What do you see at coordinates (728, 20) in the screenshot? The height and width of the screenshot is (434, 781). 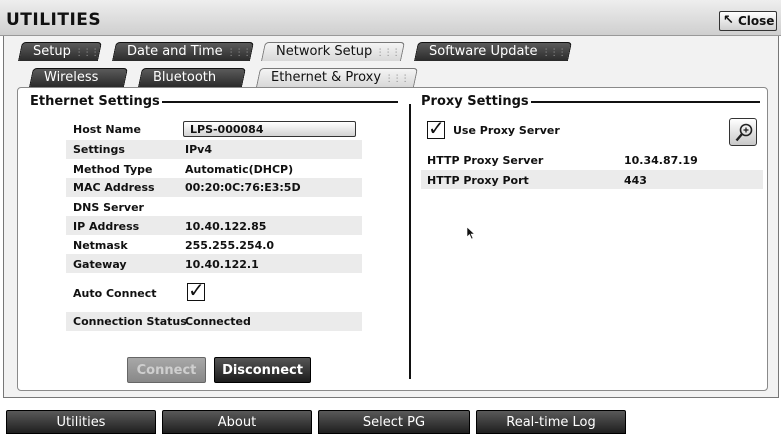 I see `close-arrow-icon: ↖` at bounding box center [728, 20].